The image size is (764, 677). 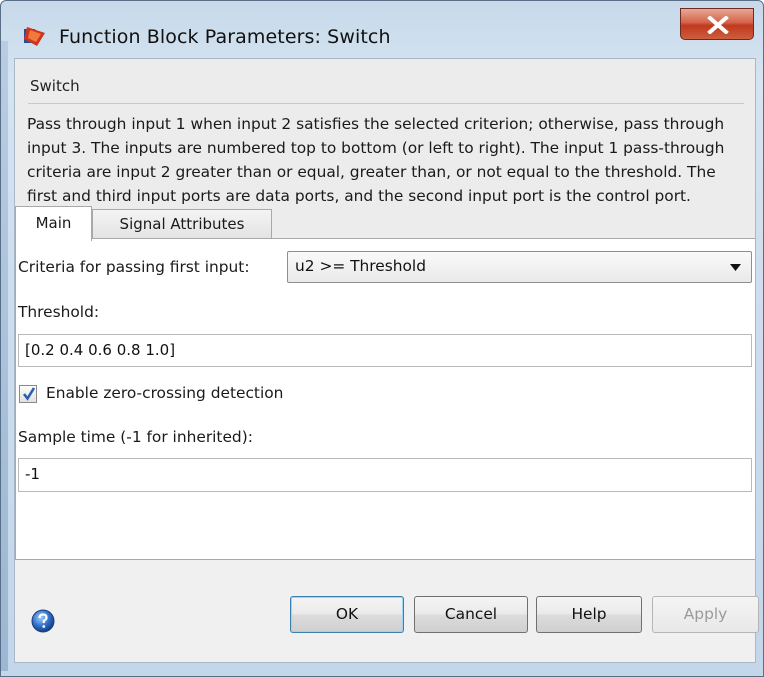 I want to click on zero-crossing-checkbox, so click(x=28, y=394).